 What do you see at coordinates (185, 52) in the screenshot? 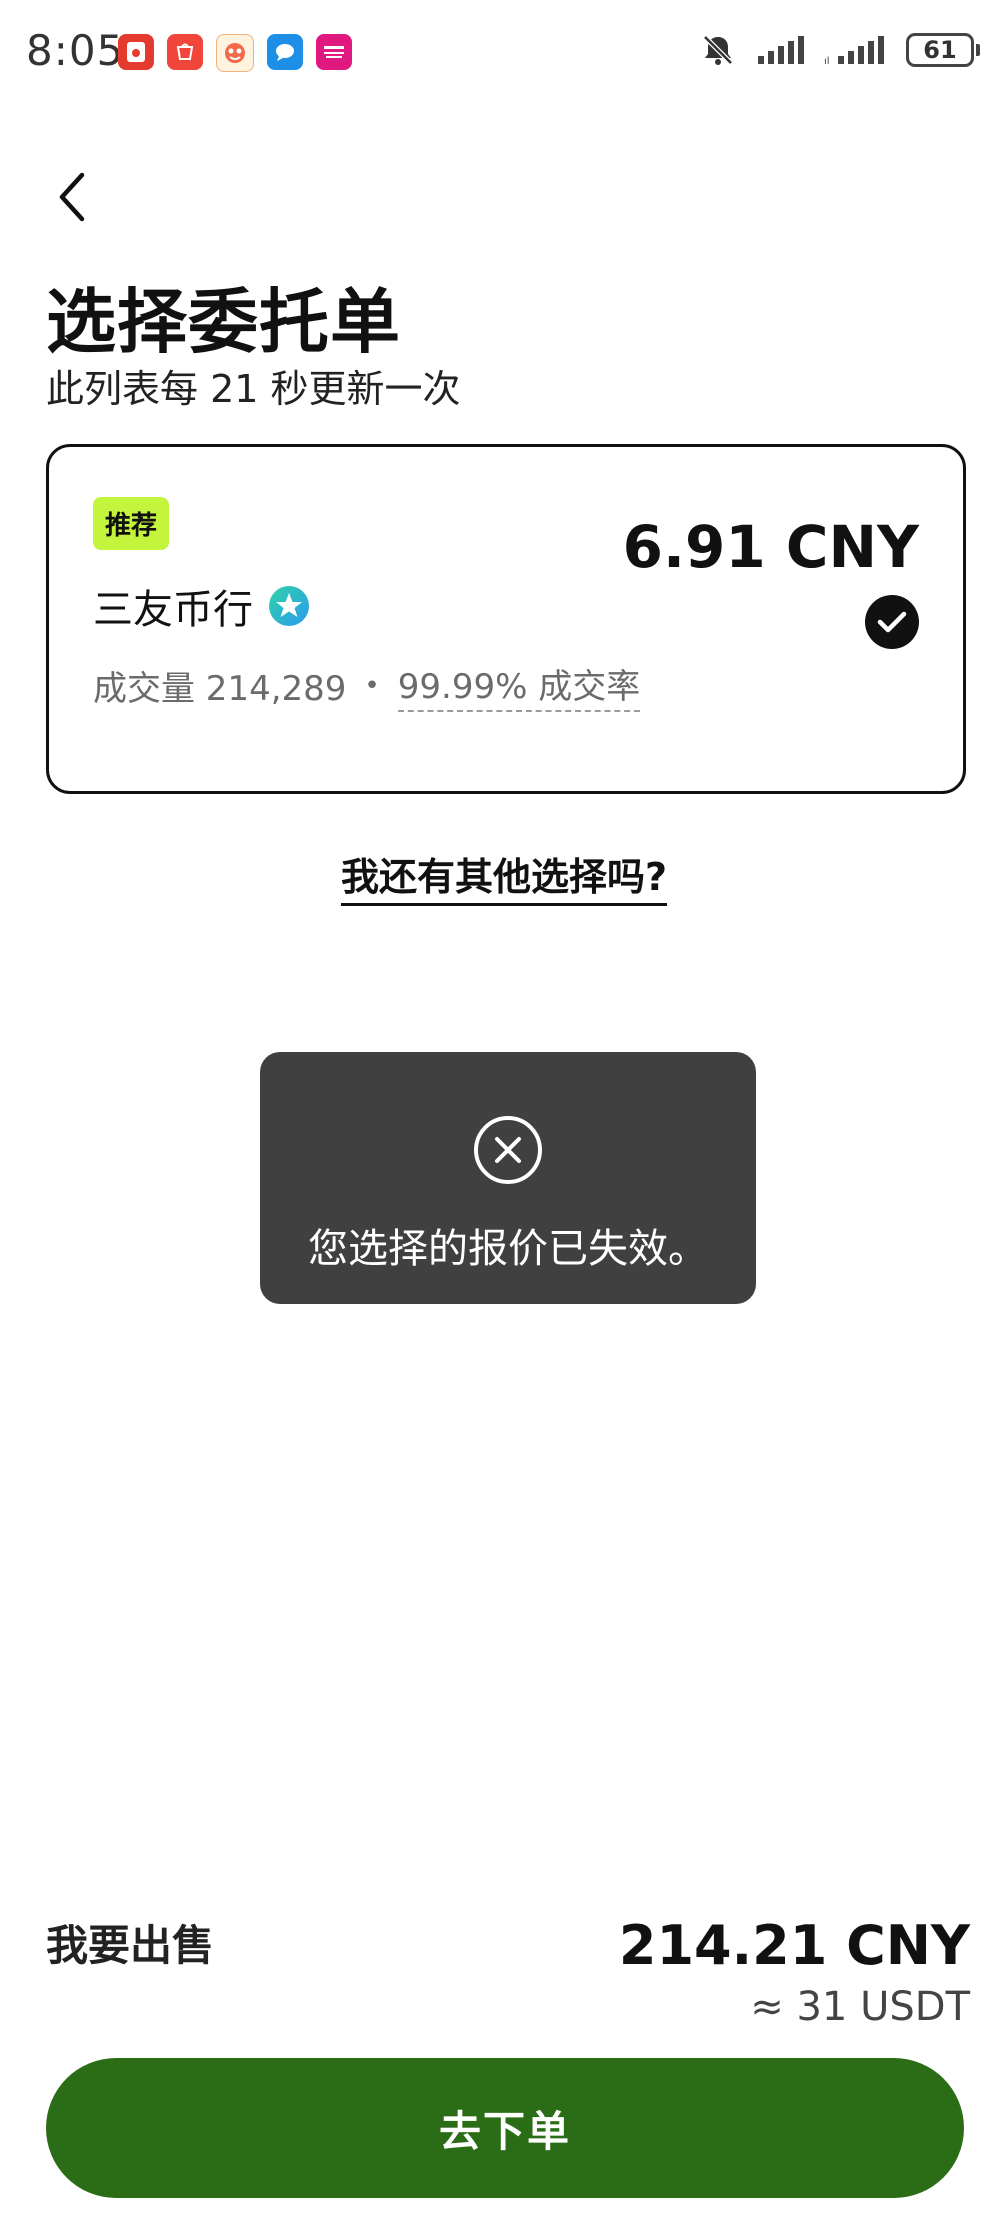
I see `huawei-store-app-icon` at bounding box center [185, 52].